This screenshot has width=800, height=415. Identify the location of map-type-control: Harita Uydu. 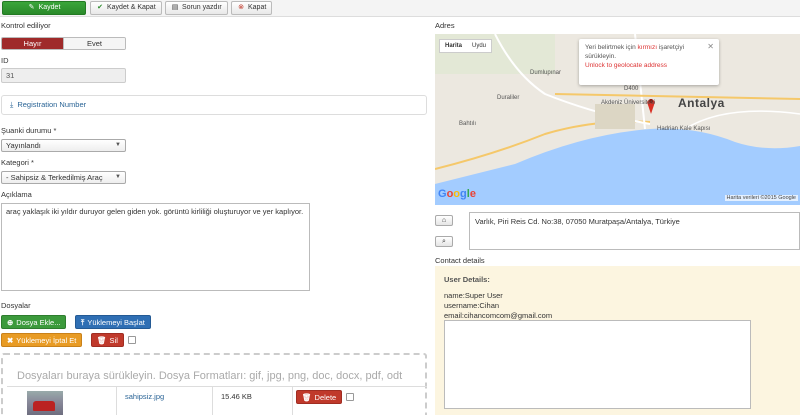
(466, 46).